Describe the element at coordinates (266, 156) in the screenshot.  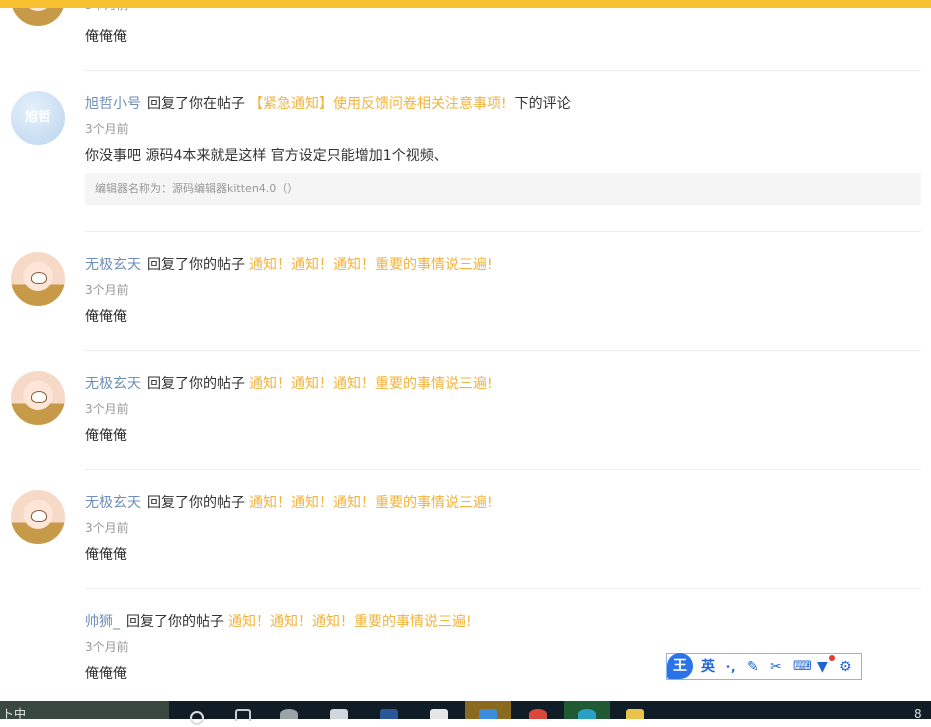
I see `comment-text: 你没事吧 源码4本来就是这样 官方设定只能增加1个视频、` at that location.